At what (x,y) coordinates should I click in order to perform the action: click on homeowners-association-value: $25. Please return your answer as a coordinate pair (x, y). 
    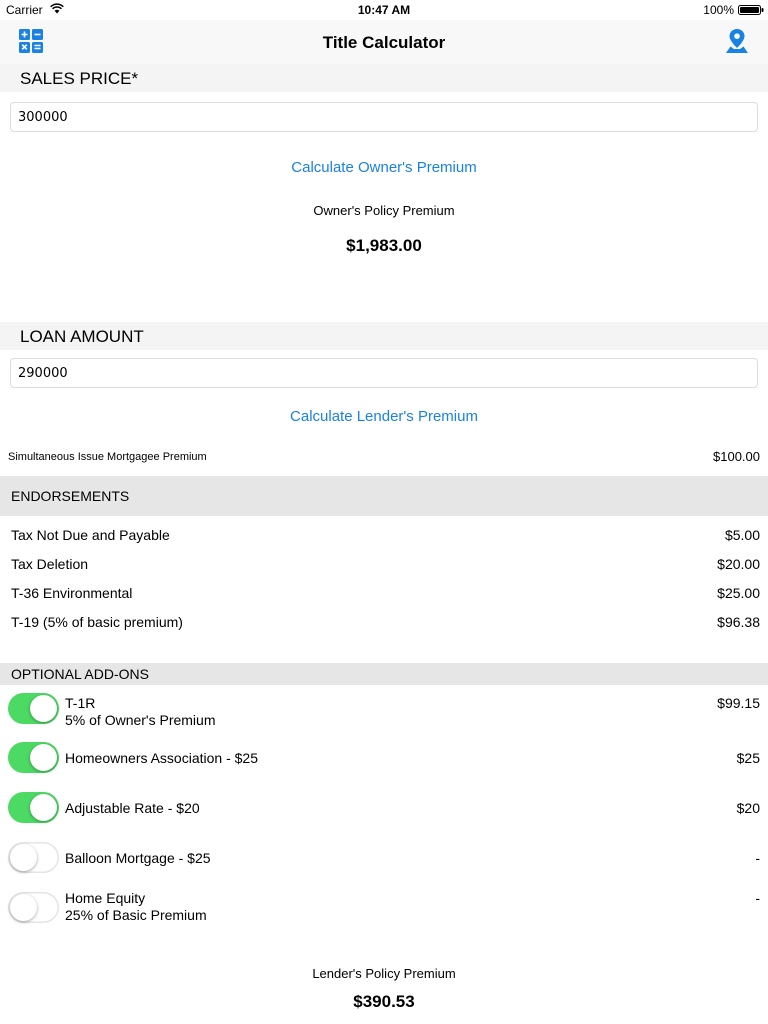
    Looking at the image, I should click on (748, 758).